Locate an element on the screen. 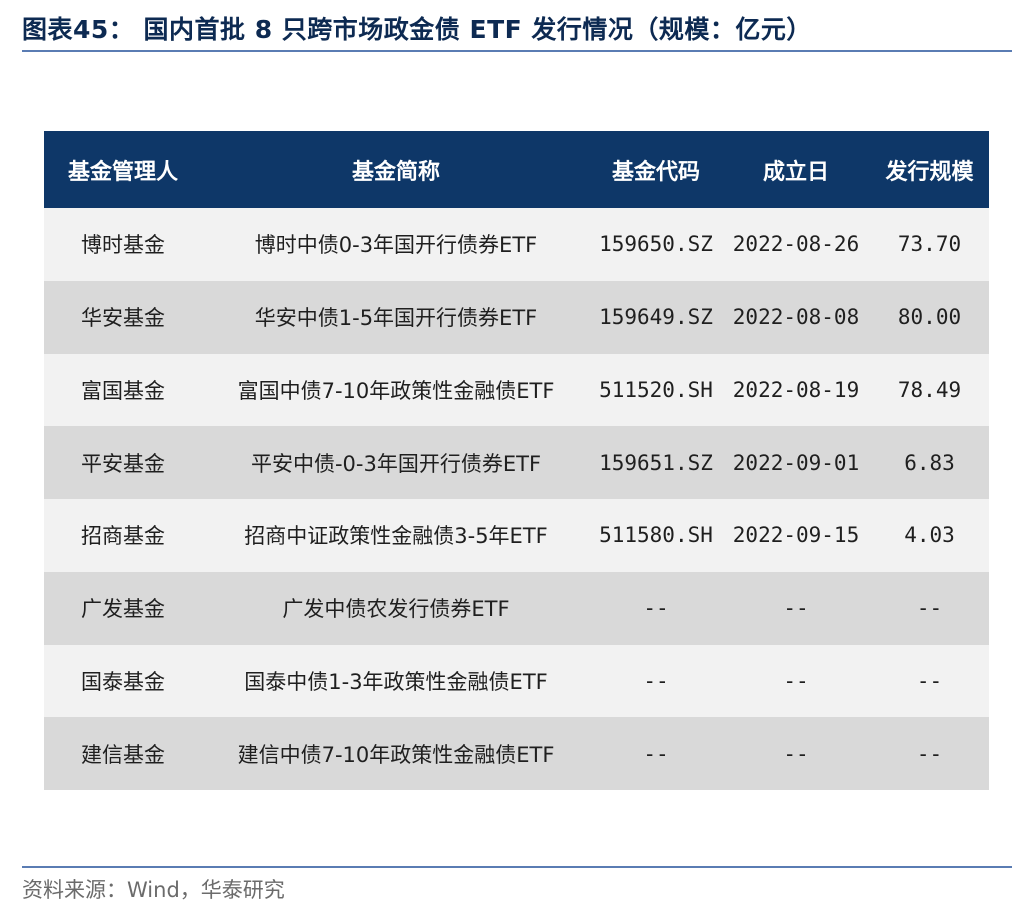 The height and width of the screenshot is (916, 1036). title-divider is located at coordinates (517, 51).